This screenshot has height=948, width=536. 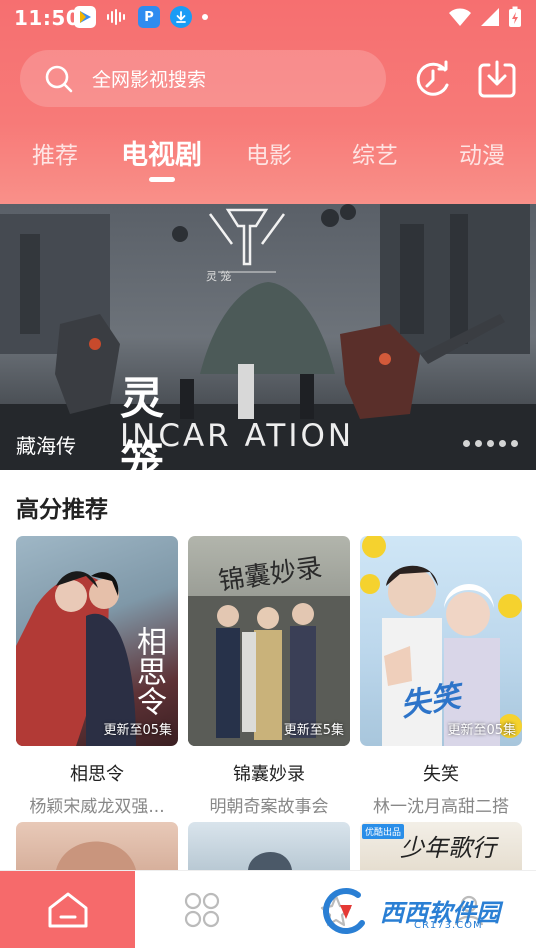 What do you see at coordinates (219, 276) in the screenshot?
I see `banner-logo-sub: 灵 笼` at bounding box center [219, 276].